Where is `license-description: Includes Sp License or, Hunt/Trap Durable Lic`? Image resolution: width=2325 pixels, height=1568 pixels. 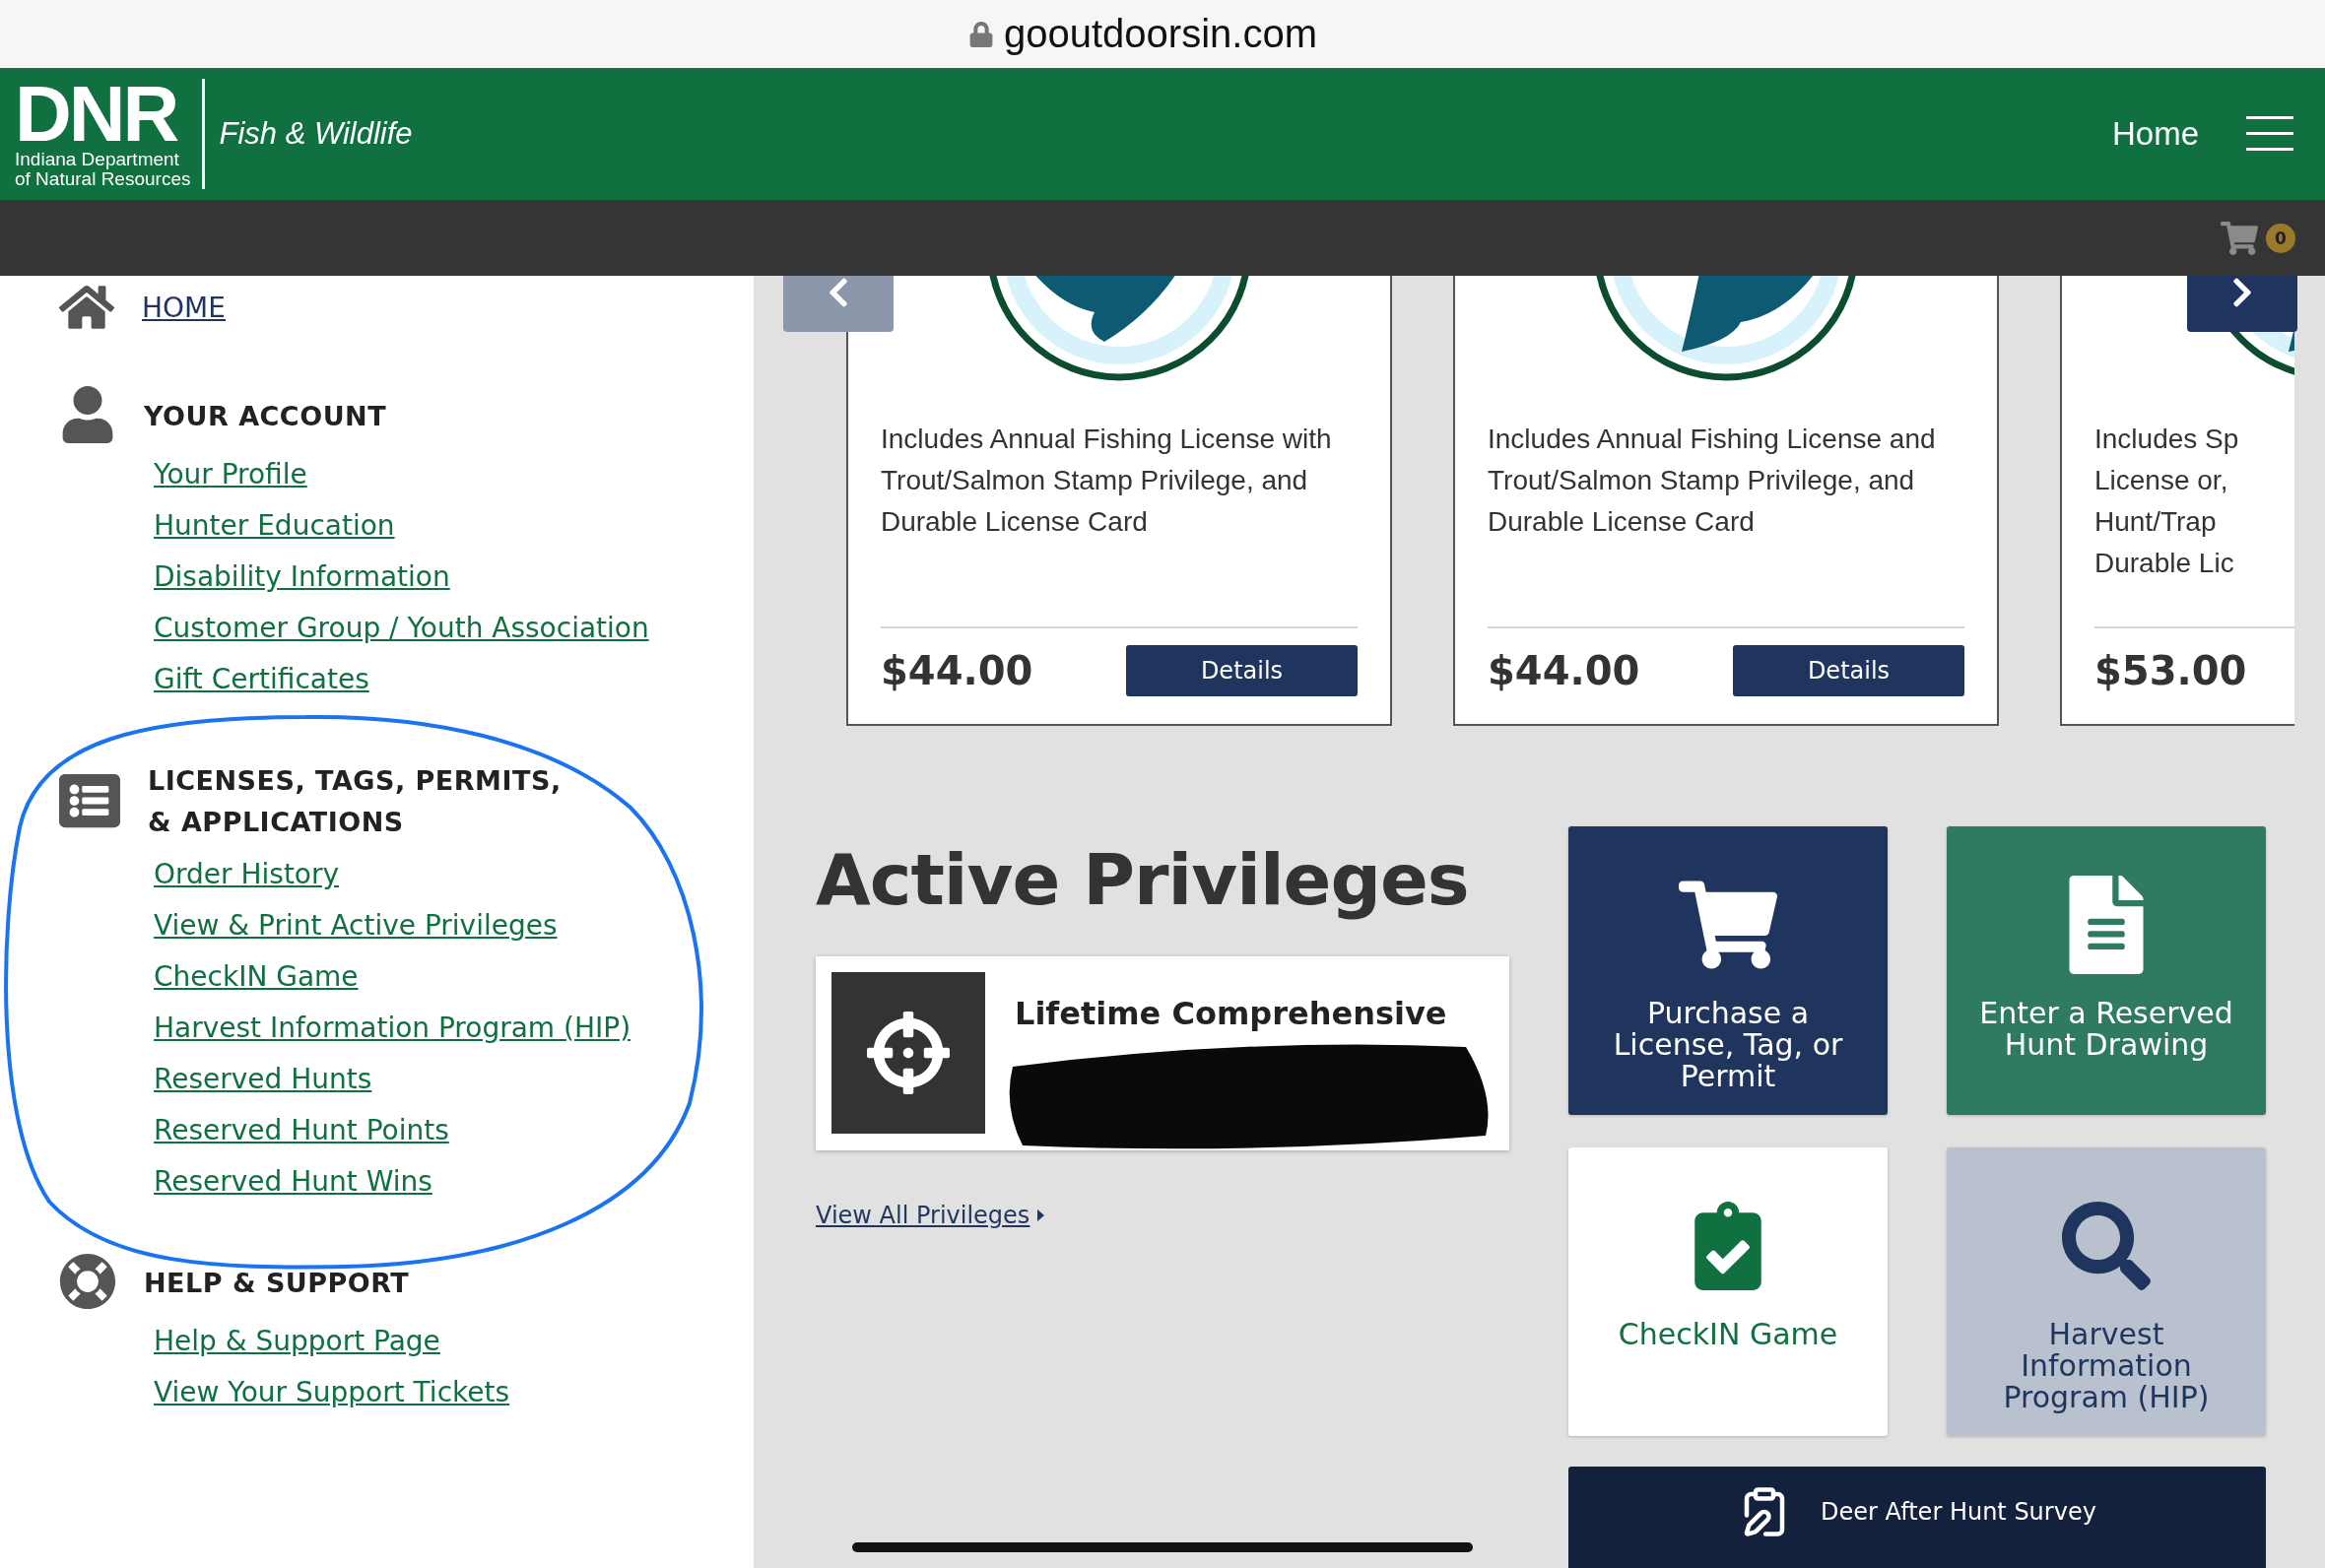 license-description: Includes Sp License or, Hunt/Trap Durable Lic is located at coordinates (2167, 502).